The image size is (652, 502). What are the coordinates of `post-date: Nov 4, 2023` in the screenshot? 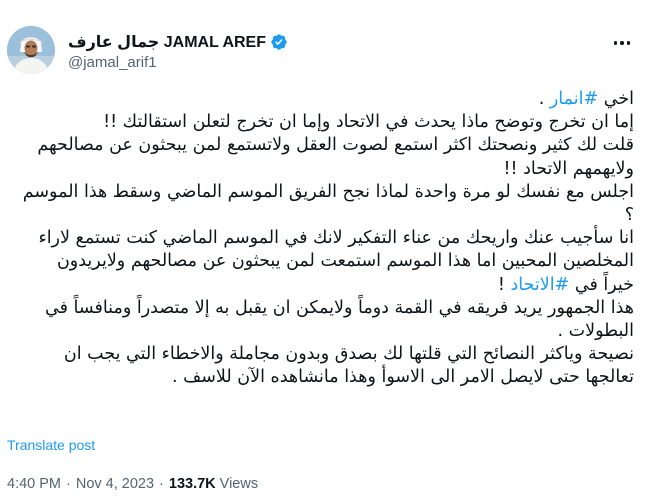 It's located at (115, 484).